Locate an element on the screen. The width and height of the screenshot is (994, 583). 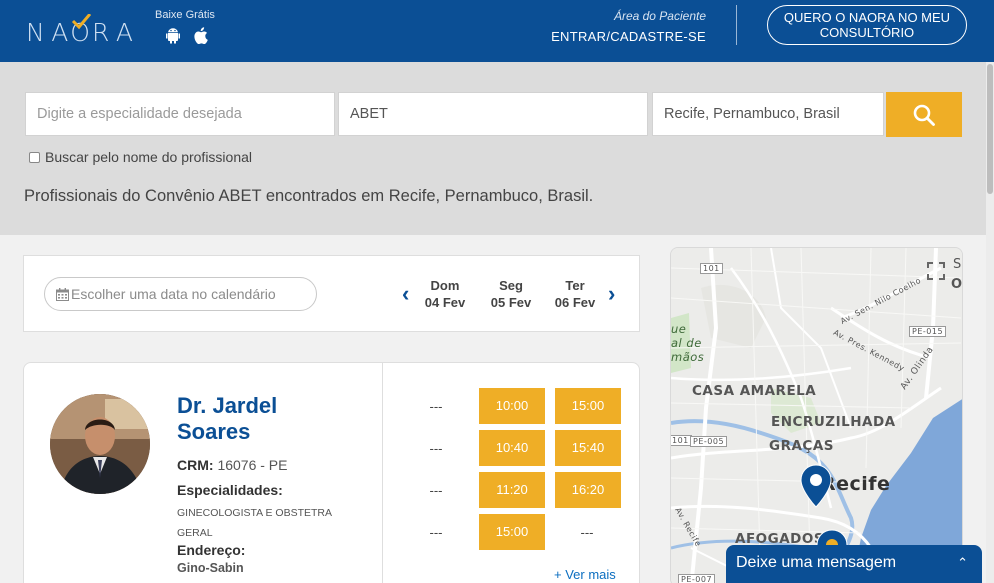
time-slot-button: 11:20 is located at coordinates (512, 490).